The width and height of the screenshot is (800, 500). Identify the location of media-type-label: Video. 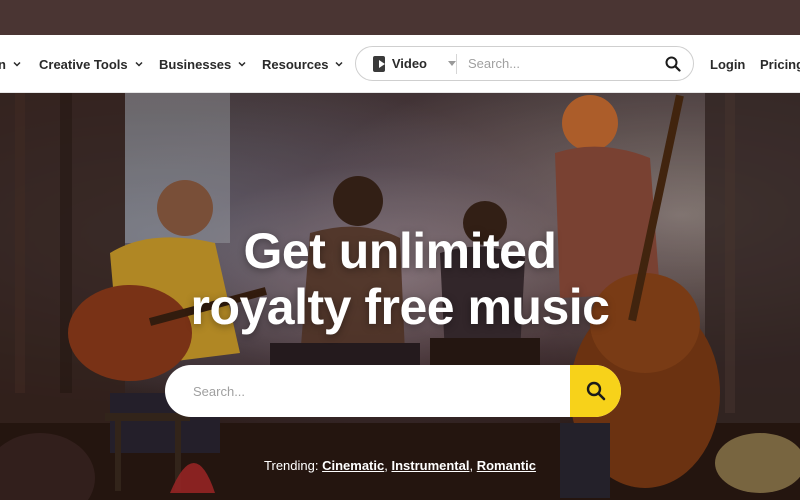
(409, 63).